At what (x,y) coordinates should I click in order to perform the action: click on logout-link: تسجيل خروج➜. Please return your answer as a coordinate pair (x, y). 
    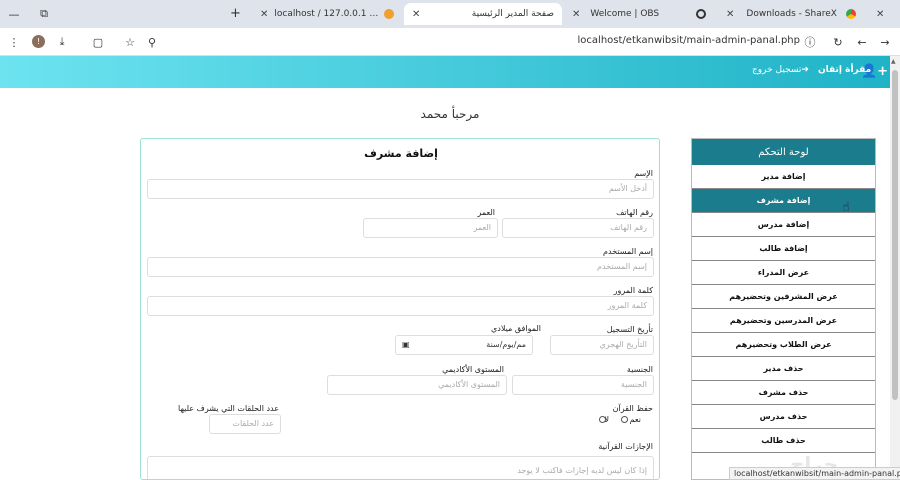
    Looking at the image, I should click on (780, 70).